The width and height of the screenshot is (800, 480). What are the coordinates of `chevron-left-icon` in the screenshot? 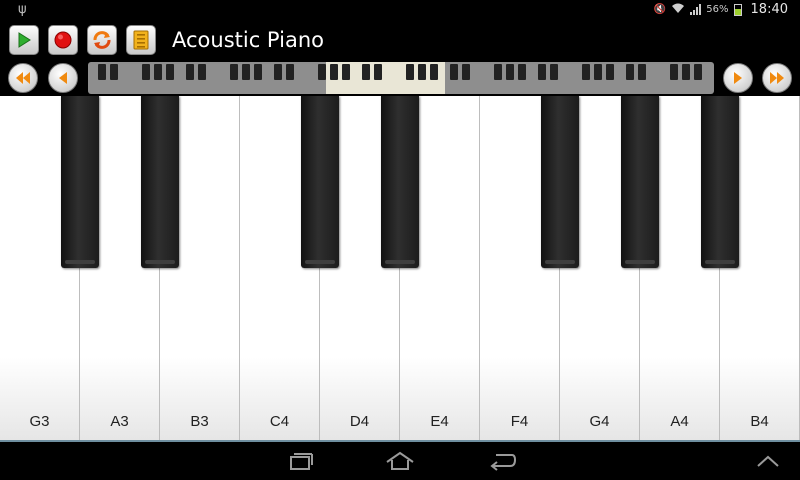 It's located at (63, 78).